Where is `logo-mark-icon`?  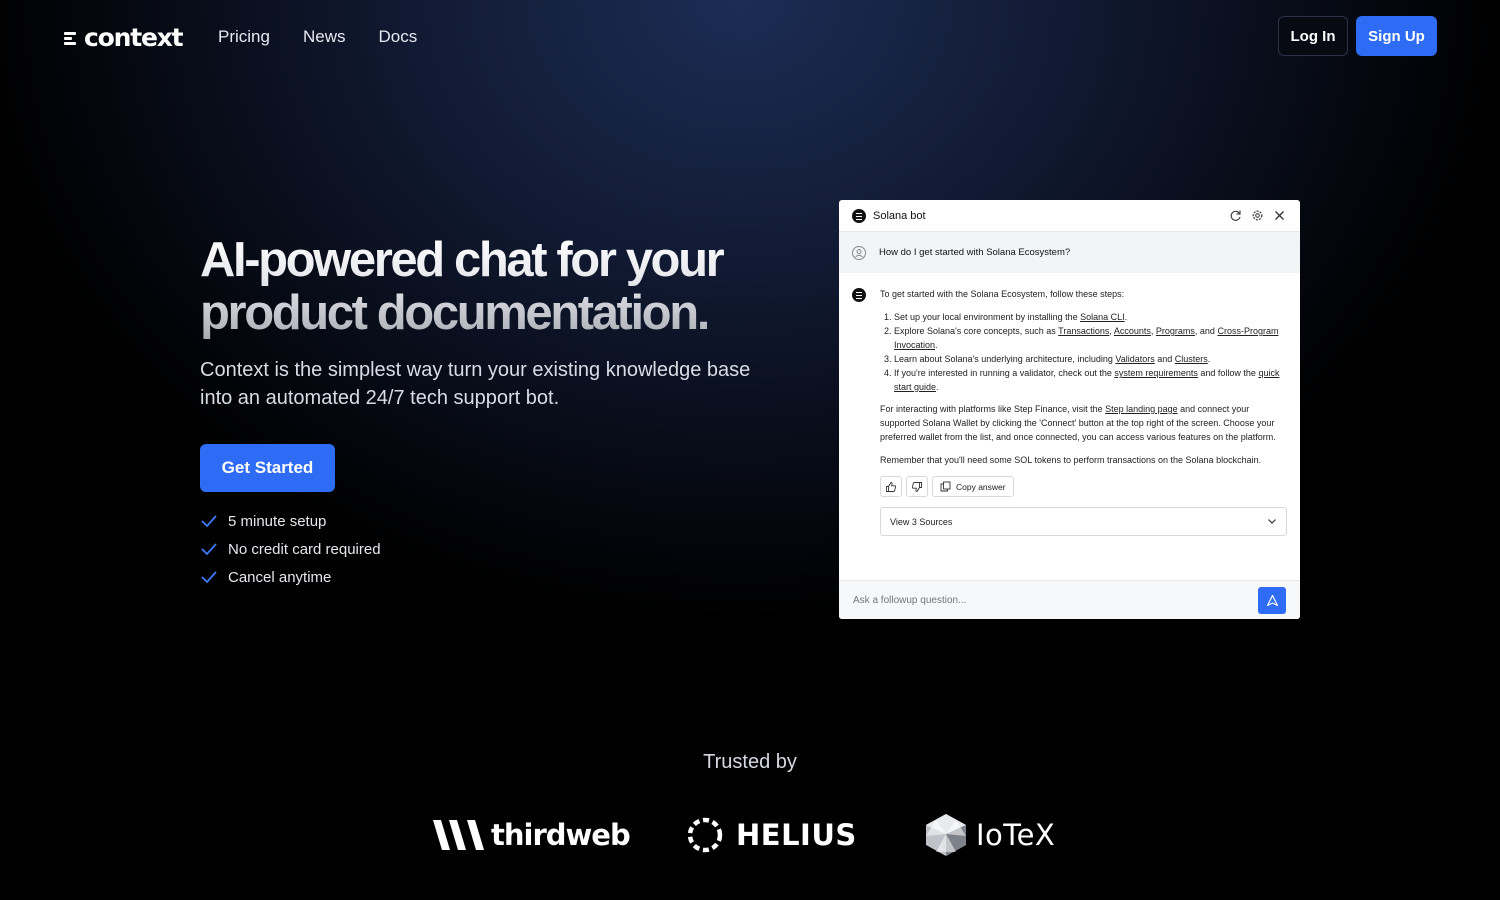
logo-mark-icon is located at coordinates (72, 38).